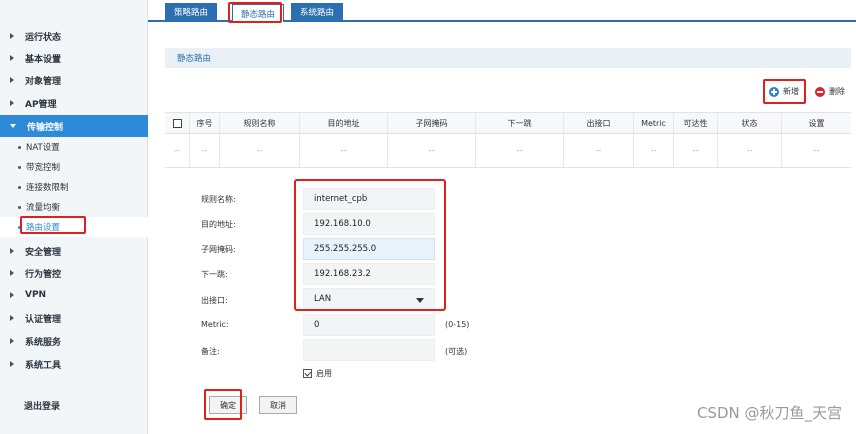 The image size is (856, 434). I want to click on metric-input: 0, so click(369, 325).